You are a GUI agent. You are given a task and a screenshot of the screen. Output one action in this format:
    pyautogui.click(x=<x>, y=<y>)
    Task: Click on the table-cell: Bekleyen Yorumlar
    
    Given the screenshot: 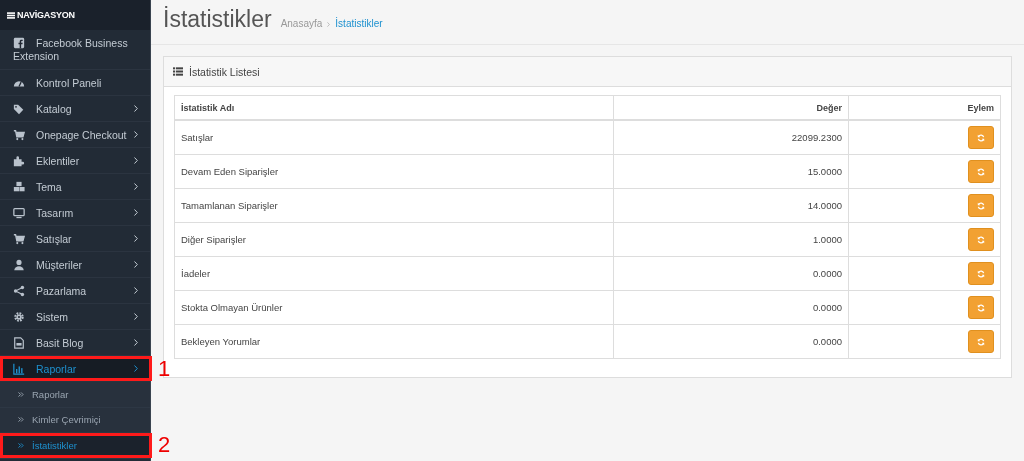 What is the action you would take?
    pyautogui.click(x=394, y=341)
    